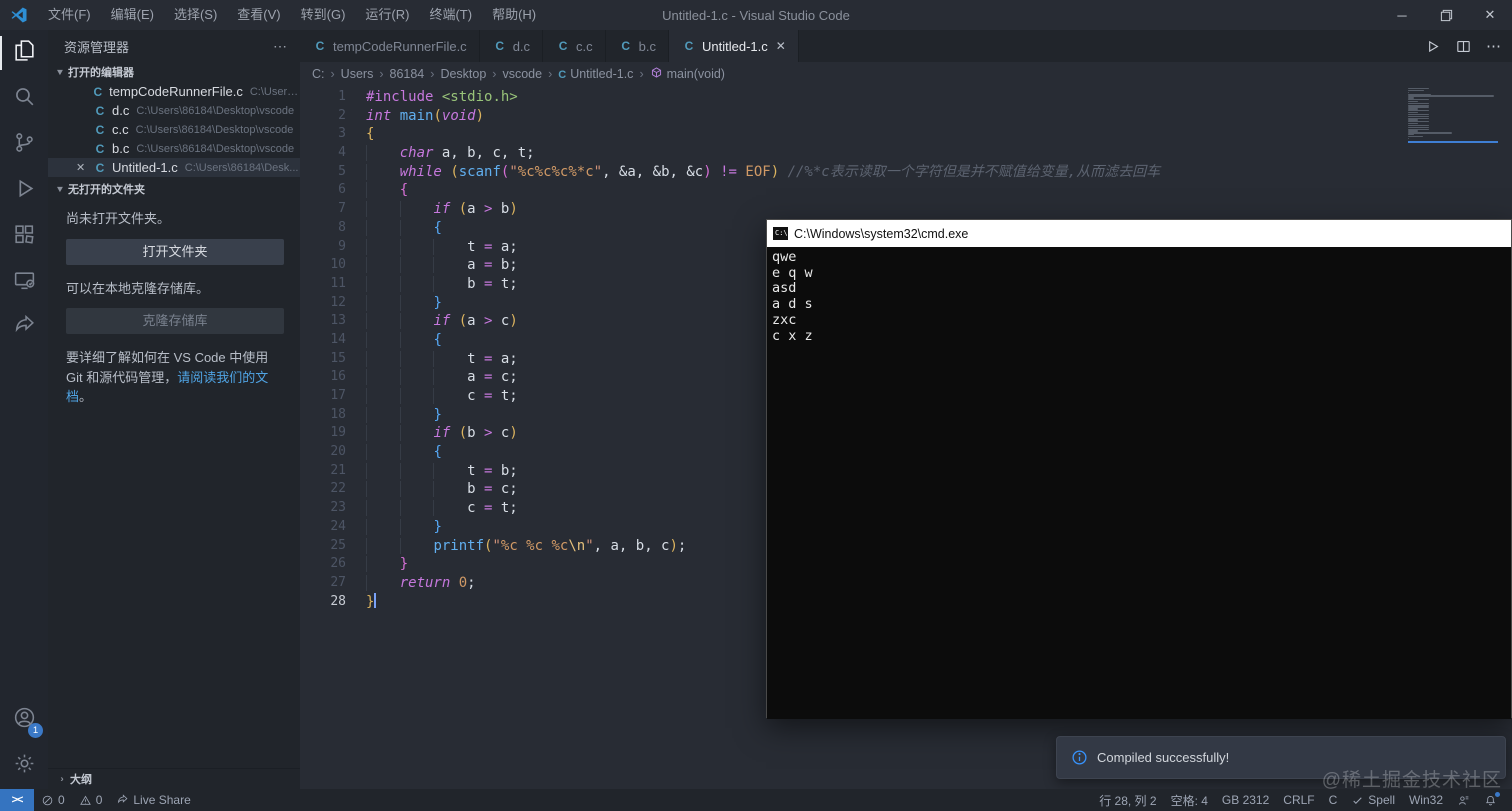 The height and width of the screenshot is (811, 1512). I want to click on breadcrumb-item: C Untitled-1.c, so click(595, 74).